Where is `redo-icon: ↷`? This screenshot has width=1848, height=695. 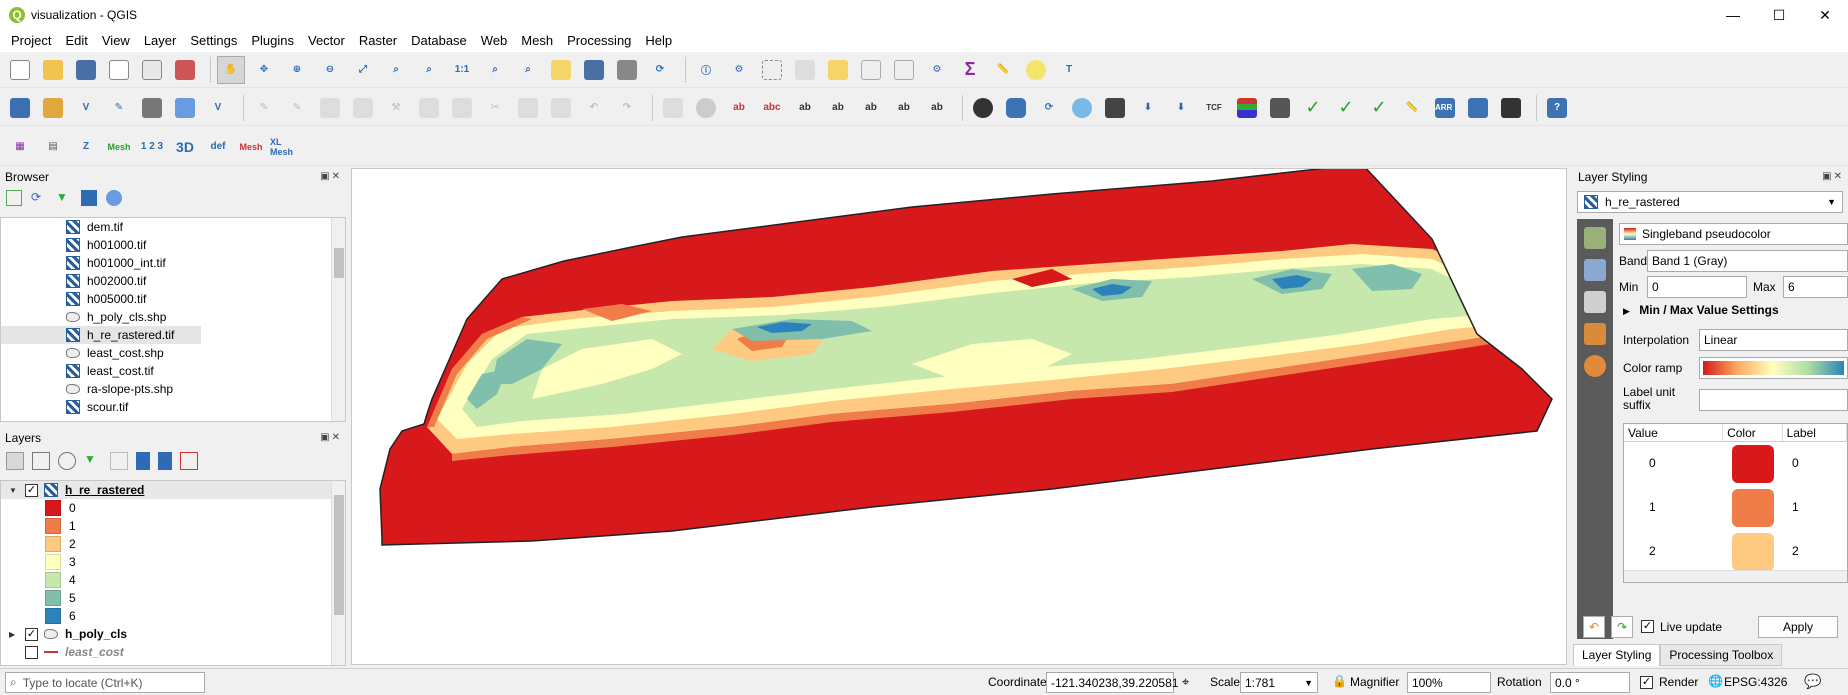 redo-icon: ↷ is located at coordinates (627, 108).